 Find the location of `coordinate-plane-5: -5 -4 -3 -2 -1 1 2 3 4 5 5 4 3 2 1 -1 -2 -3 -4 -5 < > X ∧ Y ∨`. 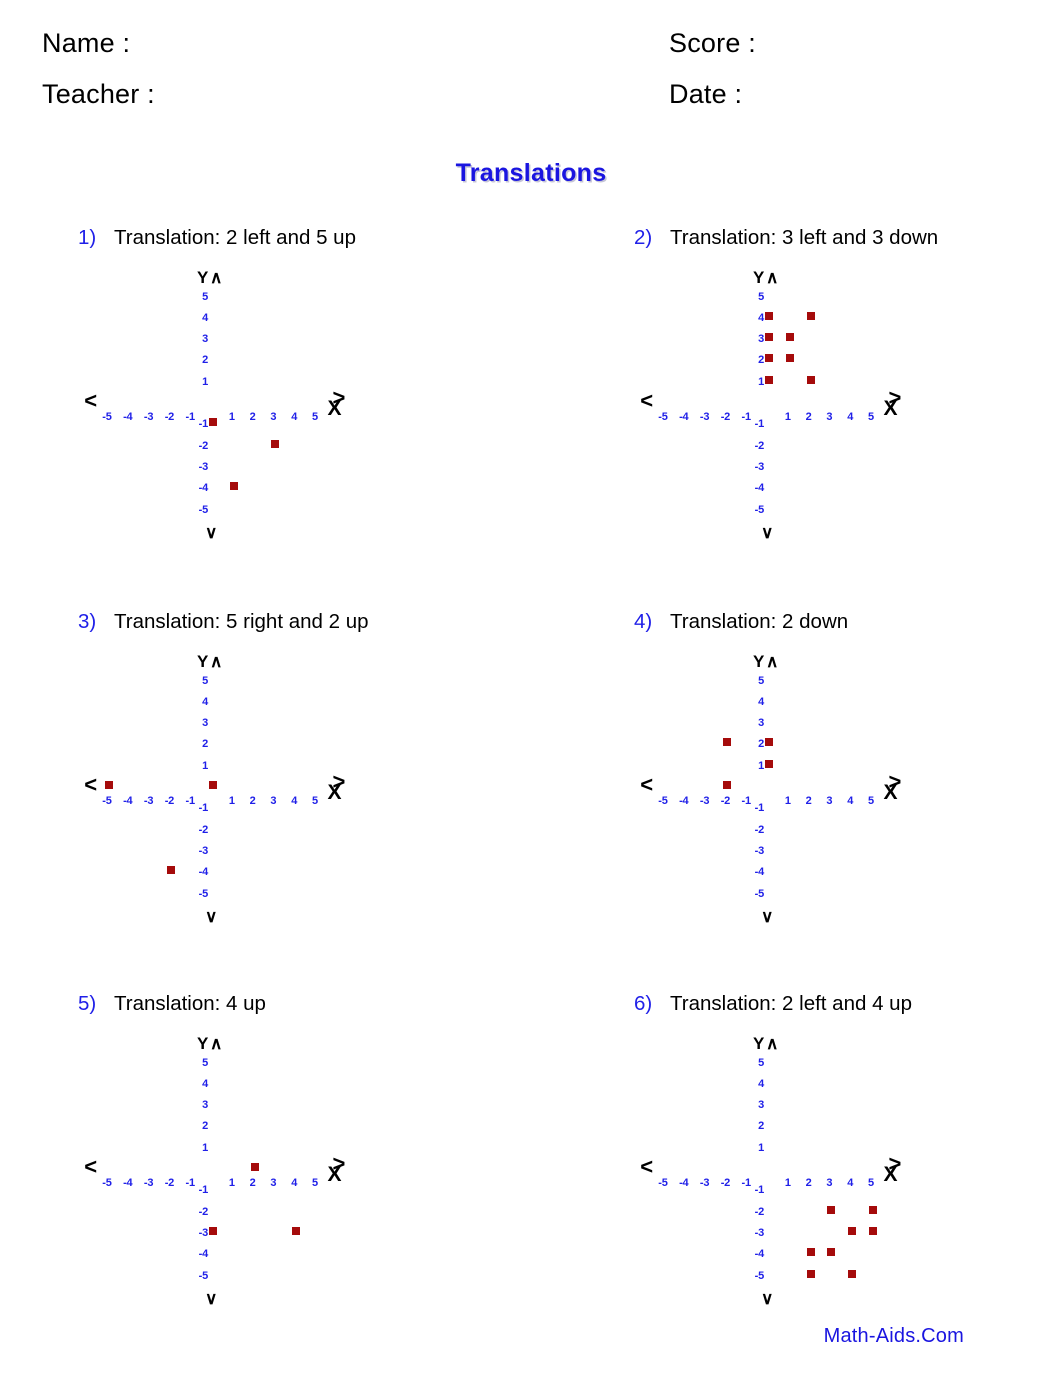

coordinate-plane-5: -5 -4 -3 -2 -1 1 2 3 4 5 5 4 3 2 1 -1 -2 -3 -4 -5 < > X ∧ Y ∨ is located at coordinates (228, 1169).